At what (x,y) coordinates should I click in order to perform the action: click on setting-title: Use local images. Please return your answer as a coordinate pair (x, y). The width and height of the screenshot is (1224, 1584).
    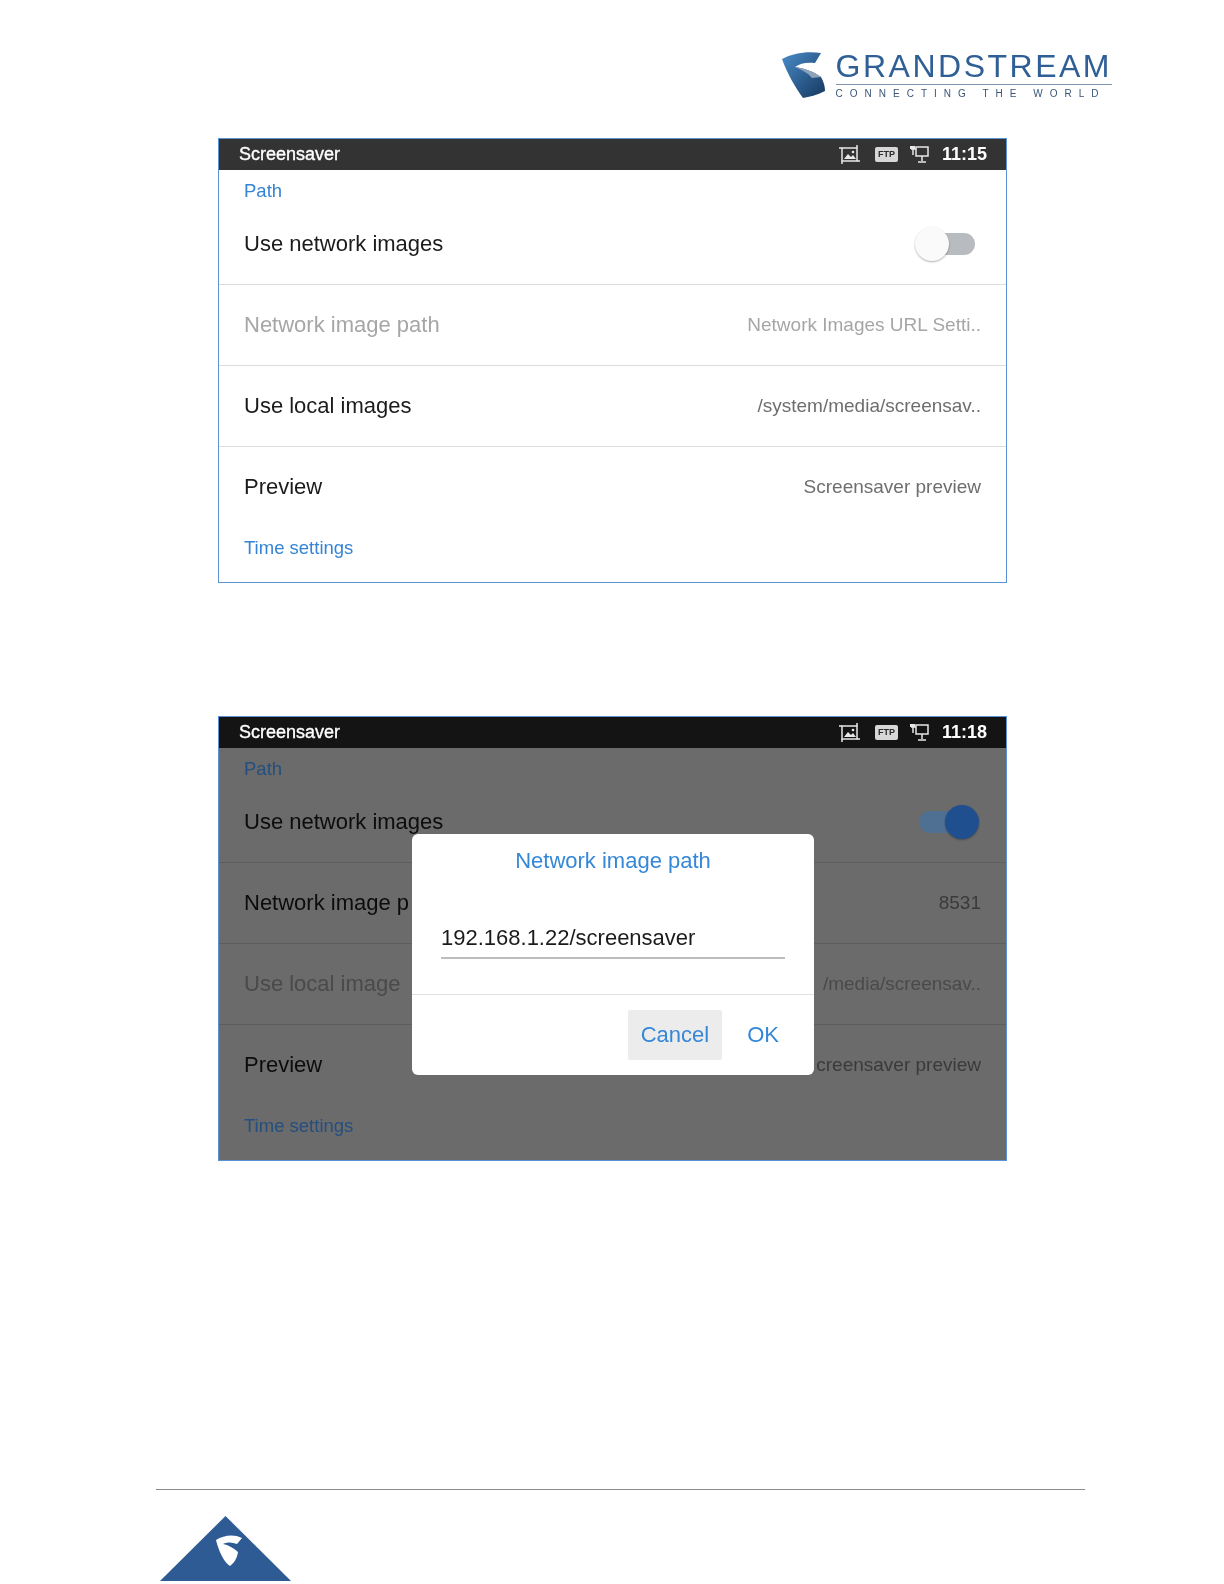
    Looking at the image, I should click on (328, 406).